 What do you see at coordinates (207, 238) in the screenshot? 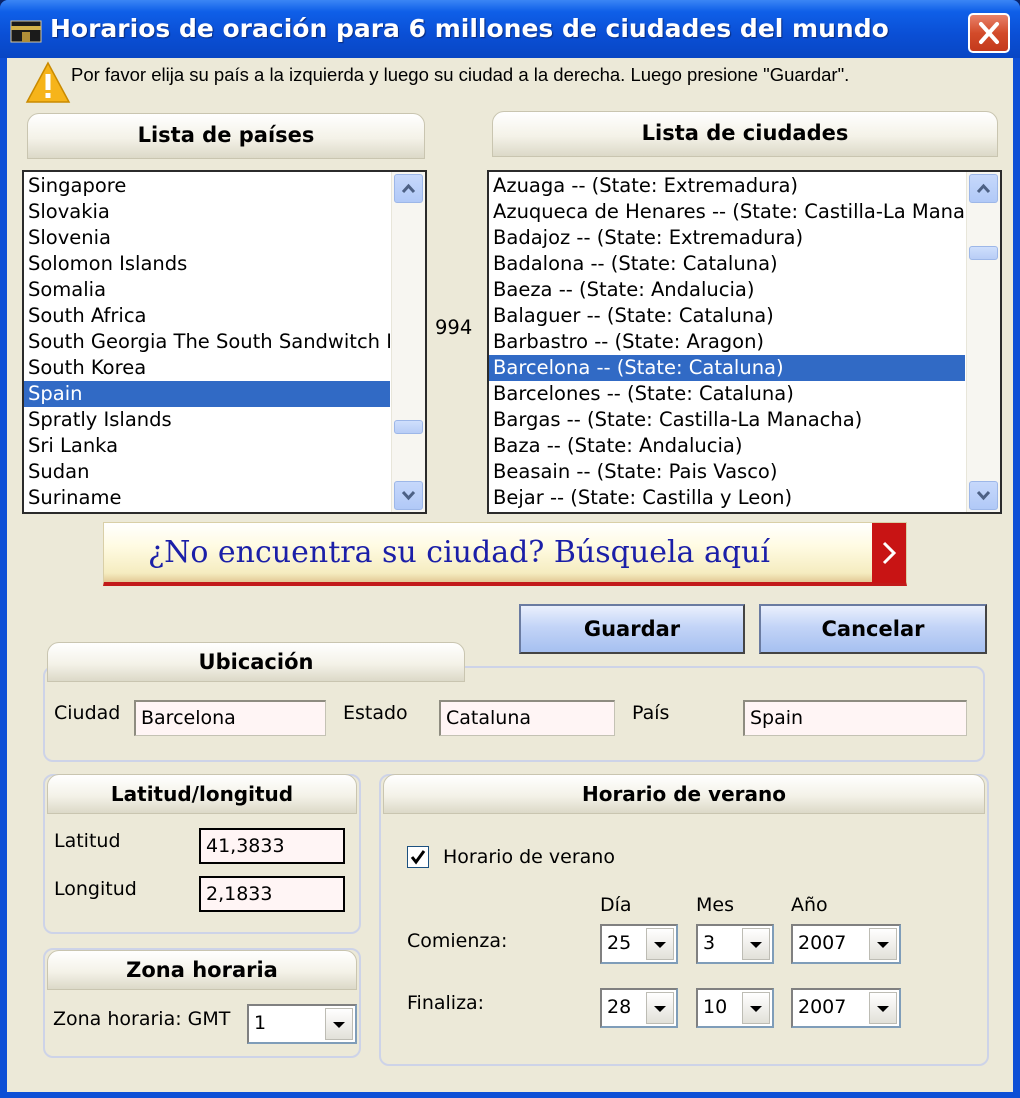
I see `list-item: Slovenia` at bounding box center [207, 238].